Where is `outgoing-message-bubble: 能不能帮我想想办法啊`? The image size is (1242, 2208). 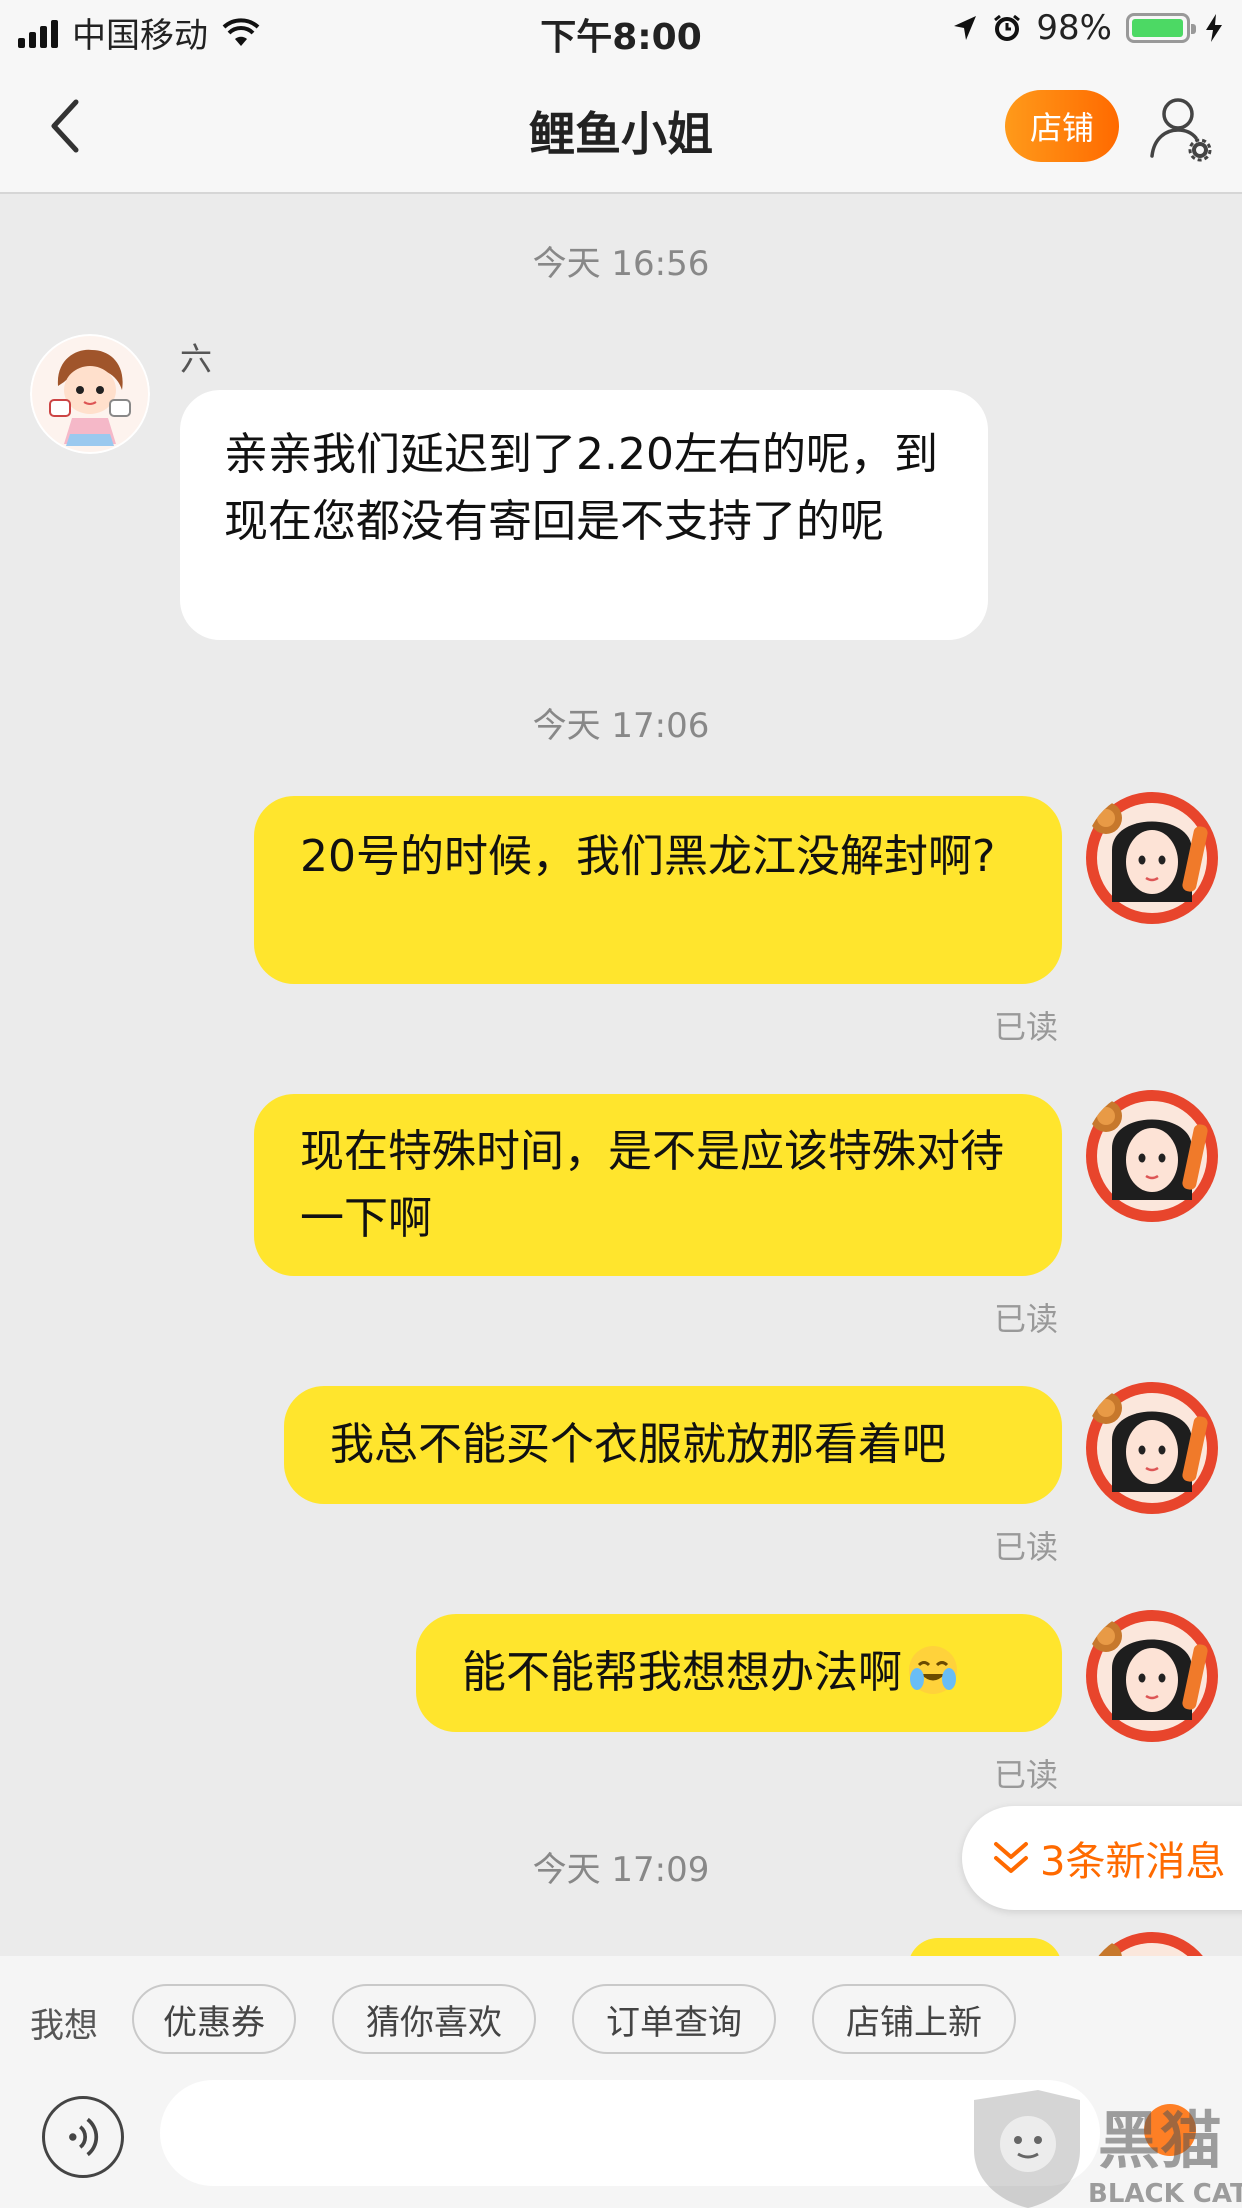 outgoing-message-bubble: 能不能帮我想想办法啊 is located at coordinates (739, 1673).